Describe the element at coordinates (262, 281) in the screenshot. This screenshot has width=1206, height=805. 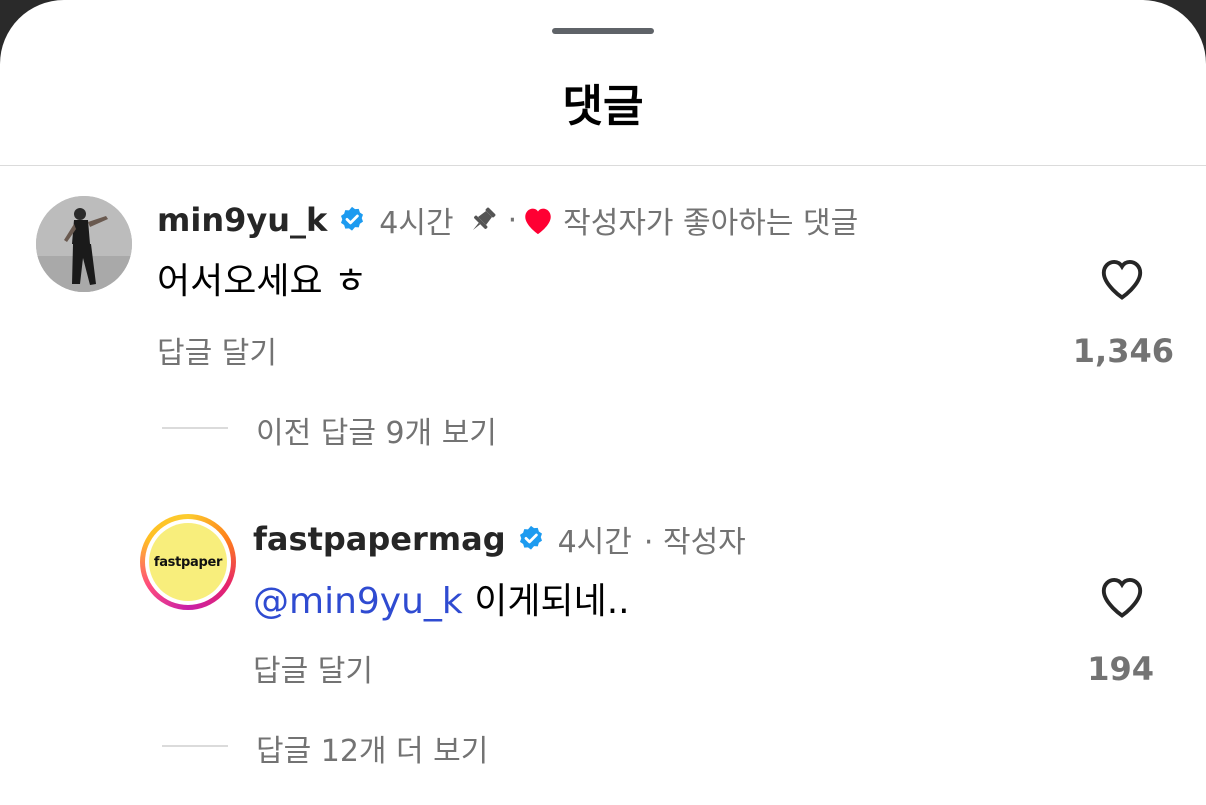
I see `comment-text: 어서오세요 ㅎ` at that location.